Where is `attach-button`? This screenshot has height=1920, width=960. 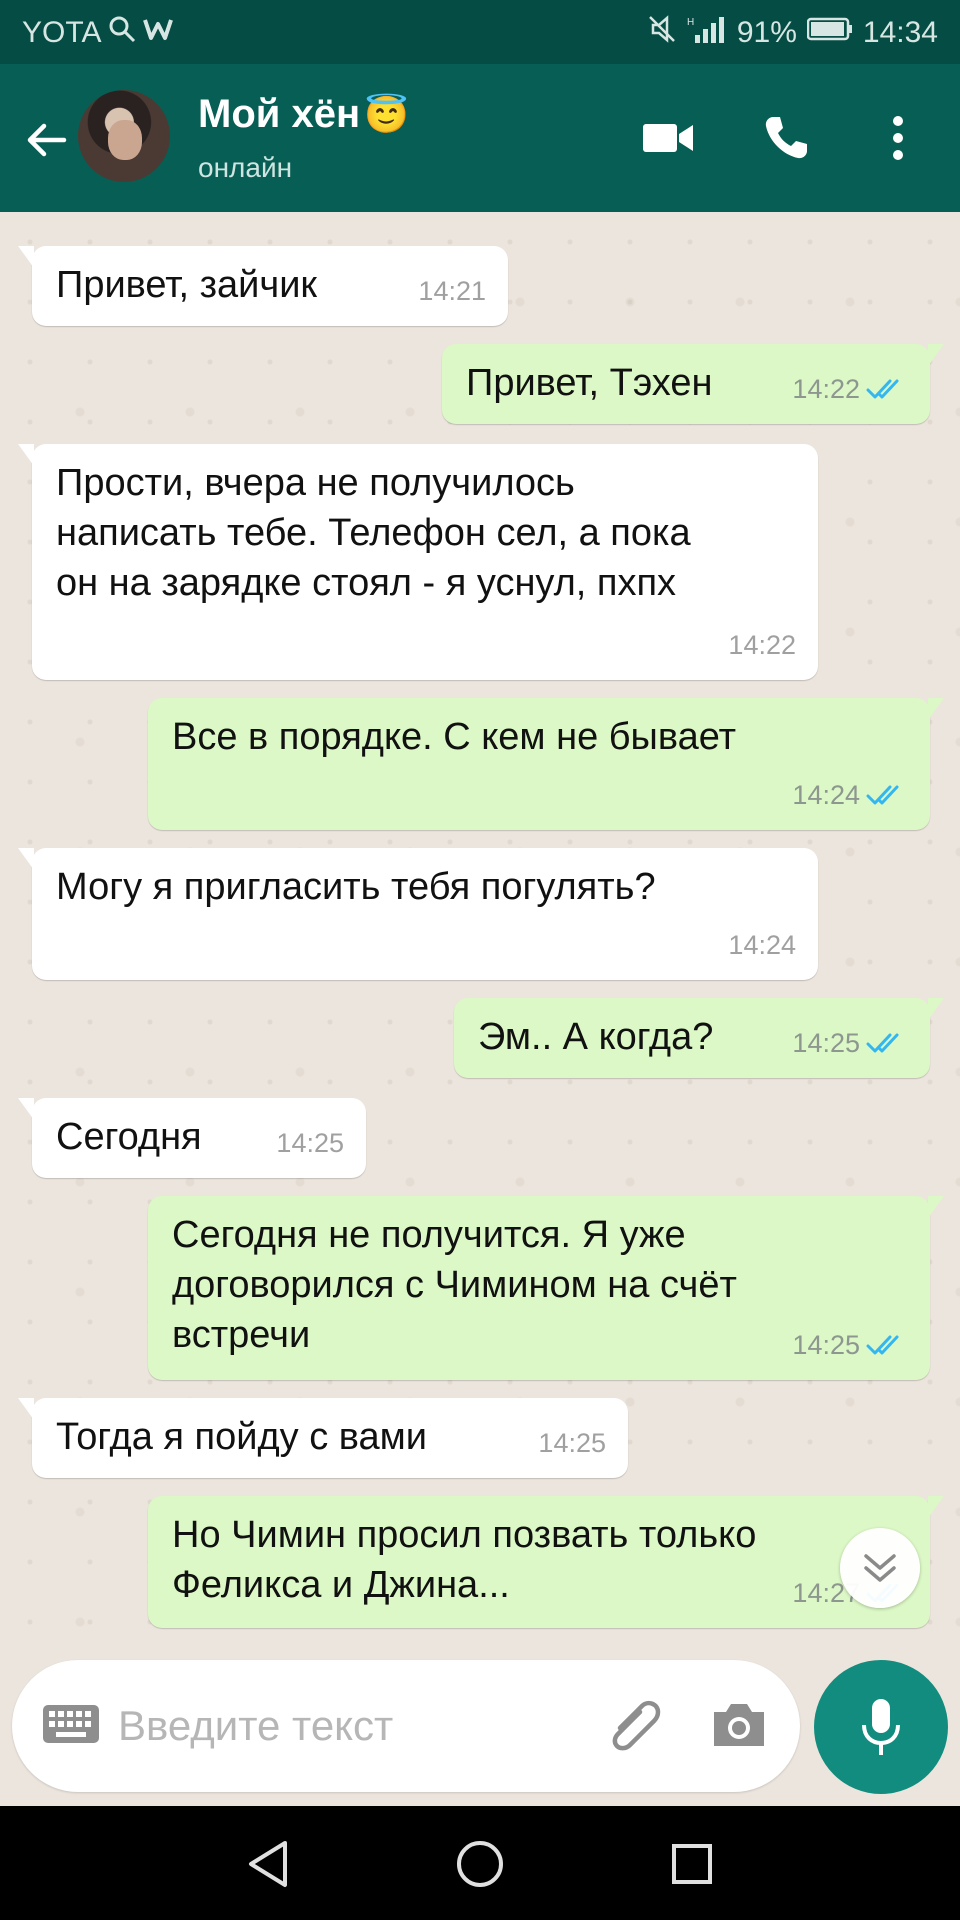 attach-button is located at coordinates (637, 1729).